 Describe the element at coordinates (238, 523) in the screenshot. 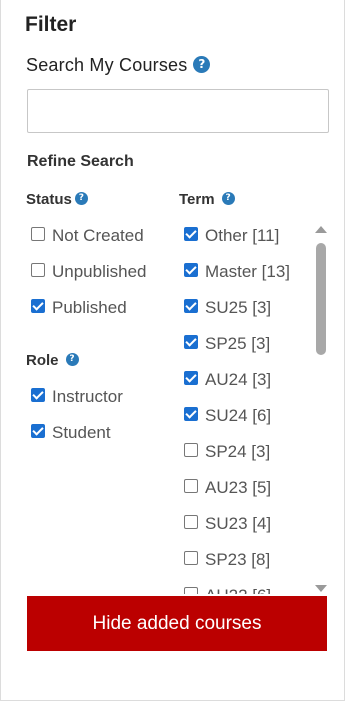

I see `checkbox-label: SU23 [4]` at that location.